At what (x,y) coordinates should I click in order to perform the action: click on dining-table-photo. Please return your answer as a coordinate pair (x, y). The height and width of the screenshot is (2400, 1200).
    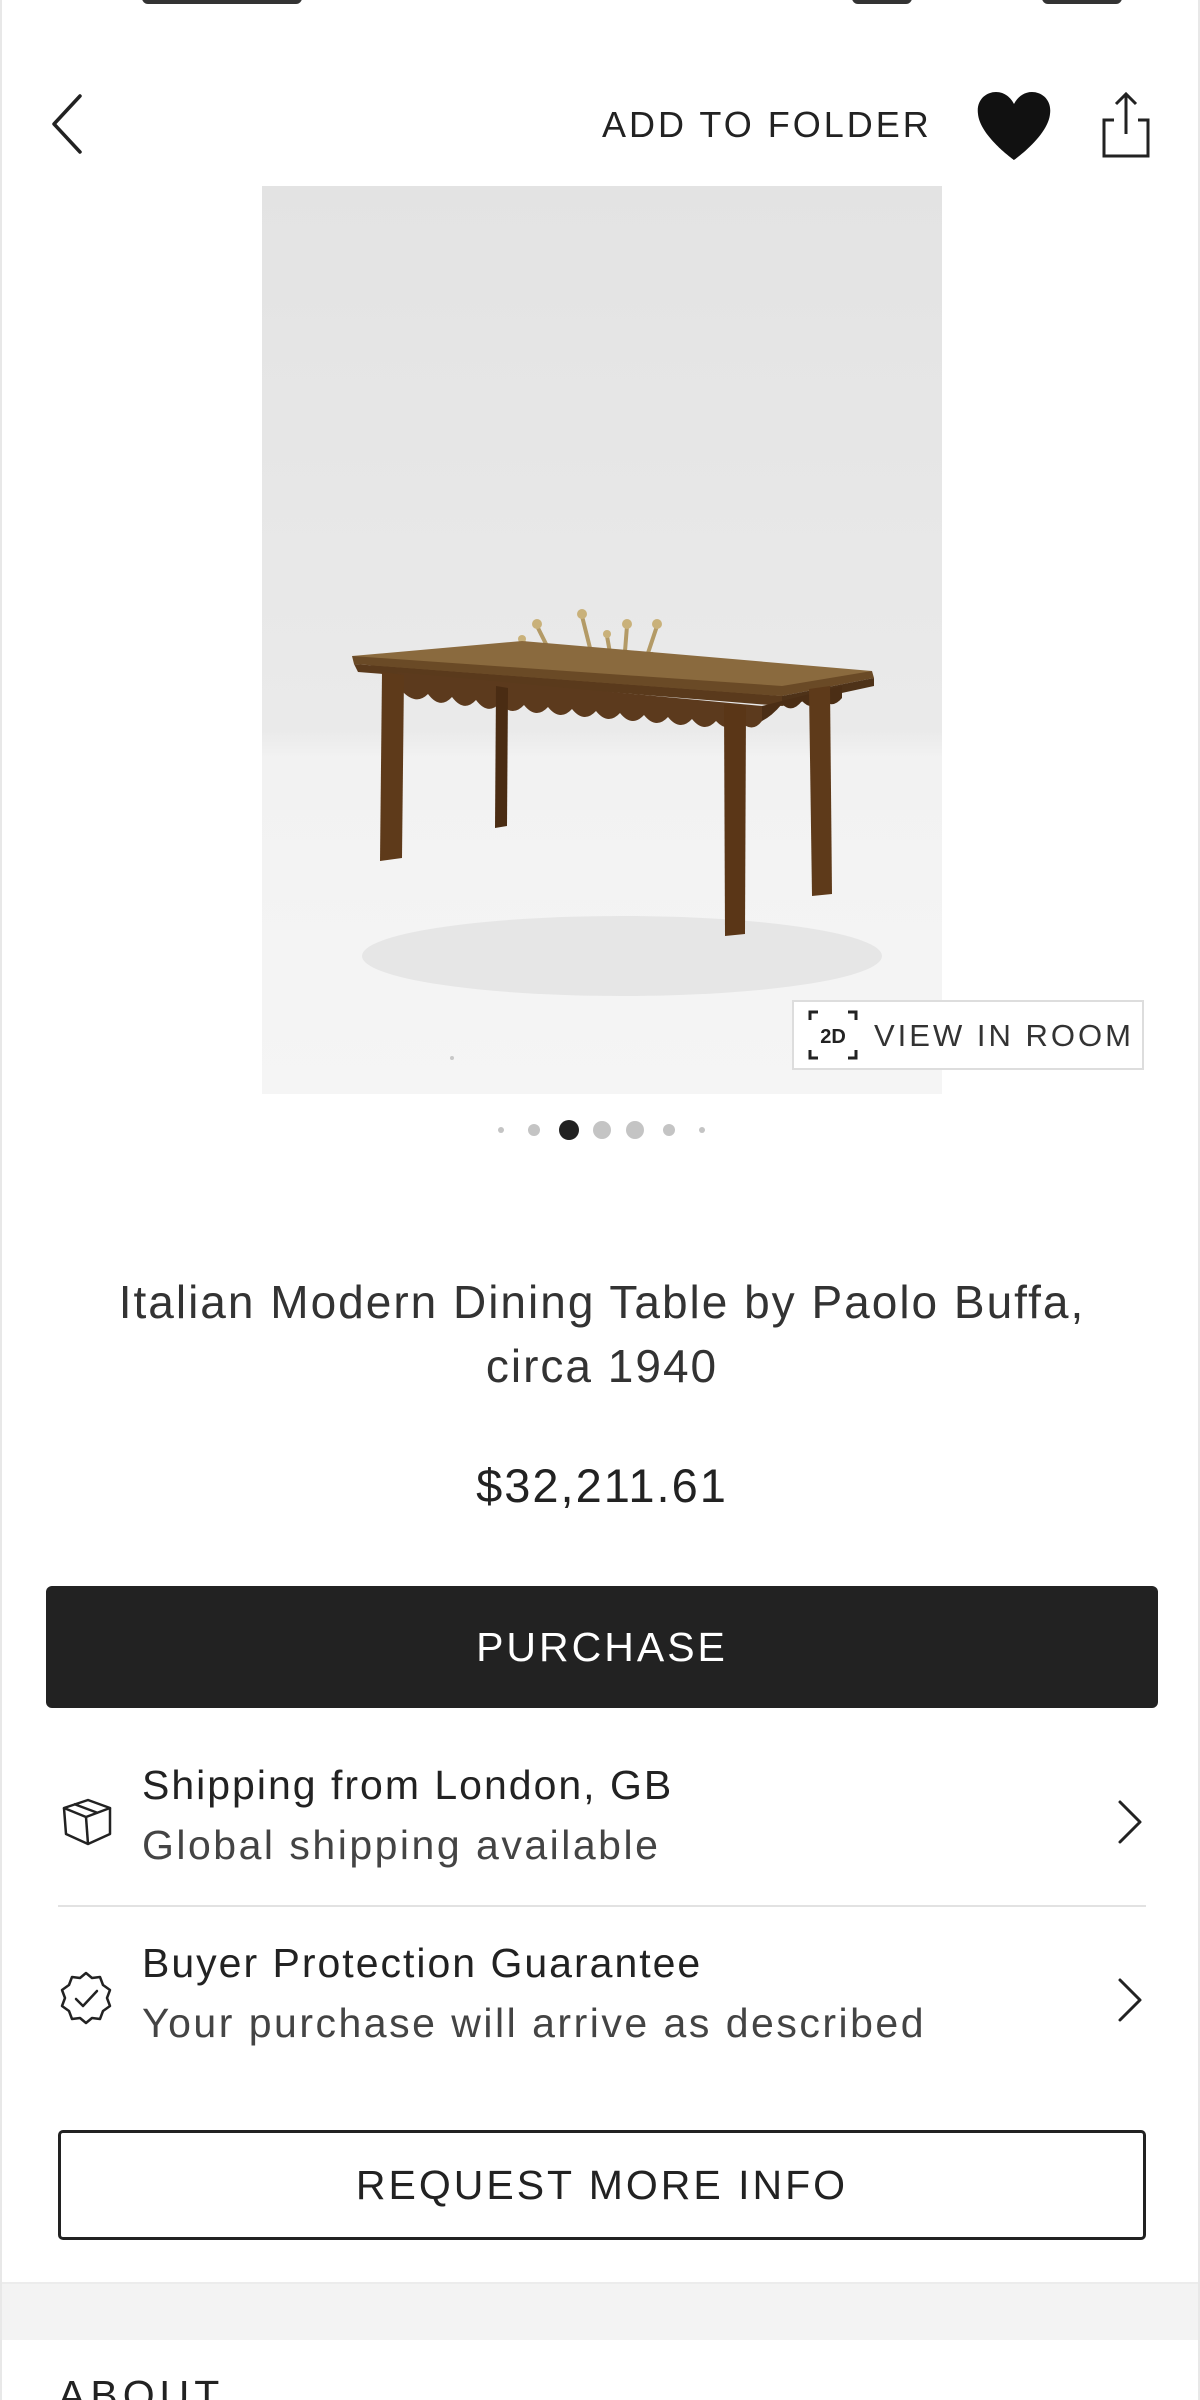
    Looking at the image, I should click on (617, 834).